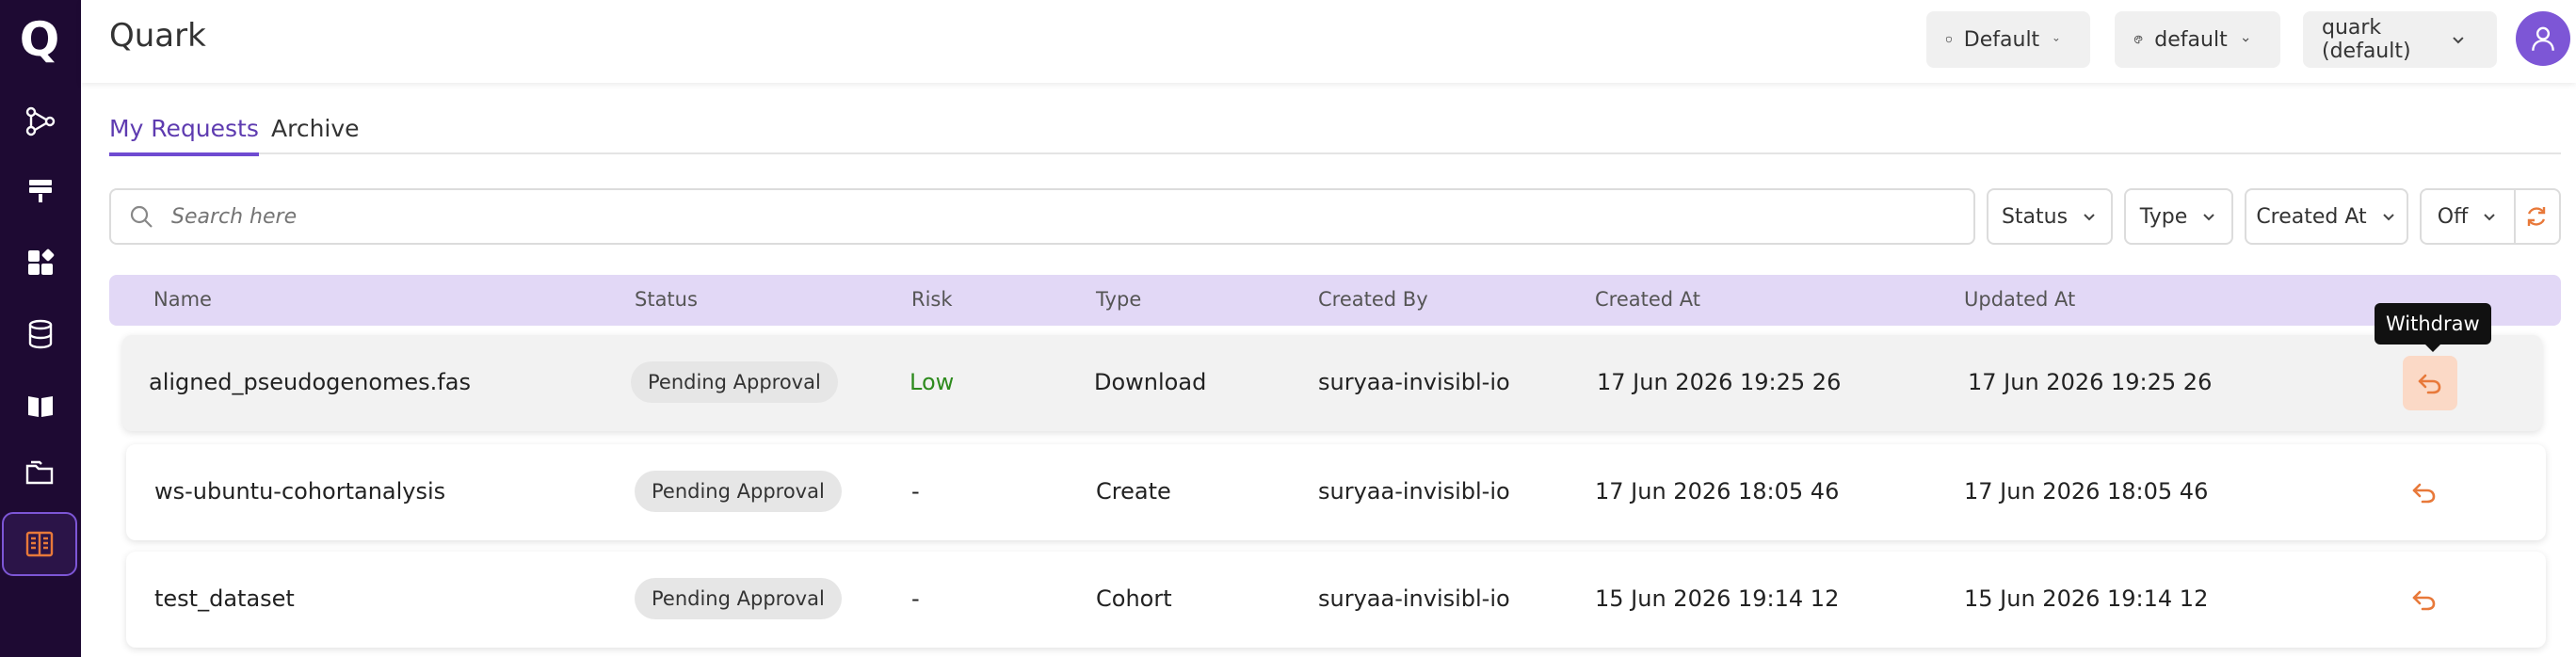  What do you see at coordinates (2191, 40) in the screenshot?
I see `theme-label: default` at bounding box center [2191, 40].